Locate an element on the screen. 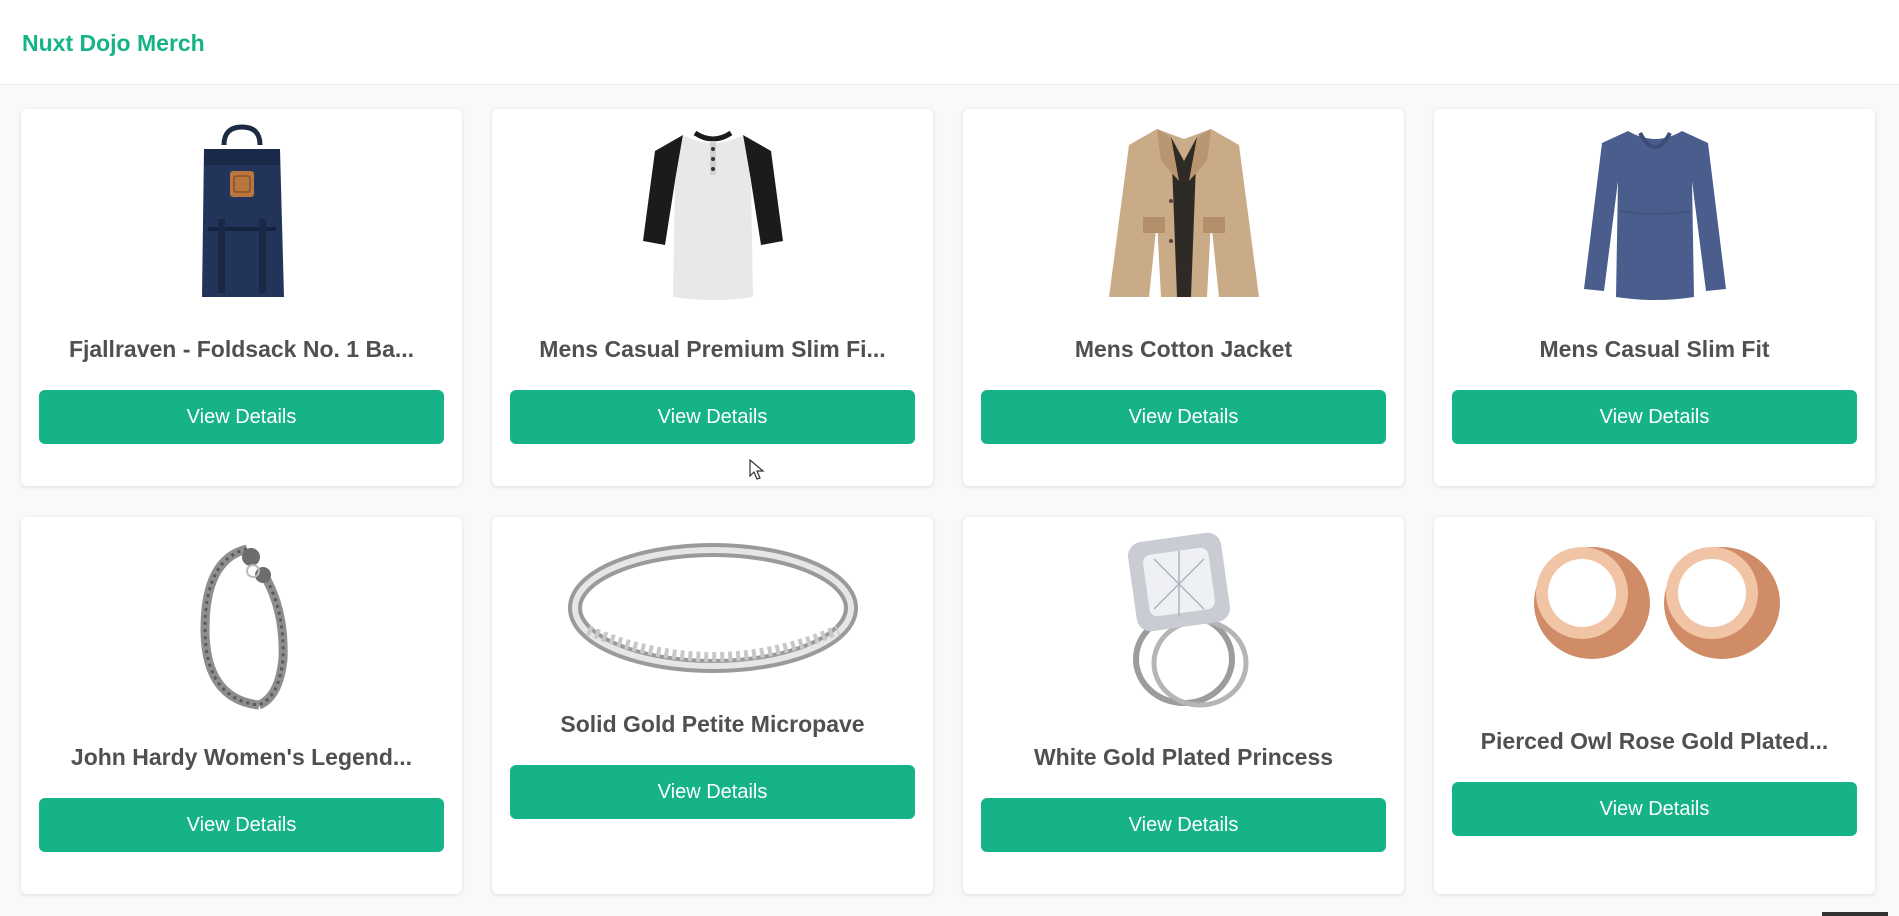 The width and height of the screenshot is (1899, 916). princess-ring-image is located at coordinates (1183, 620).